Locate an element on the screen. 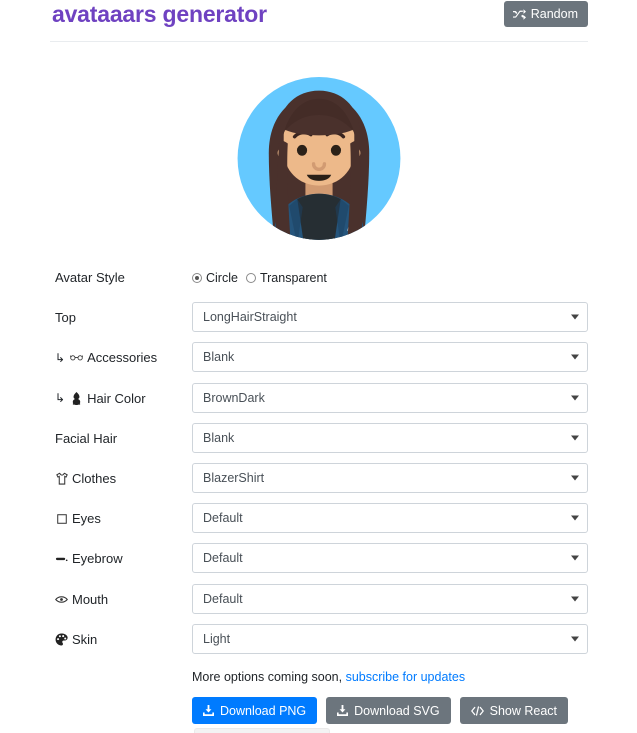 The width and height of the screenshot is (637, 733). form-row-skin: Skin Light is located at coordinates (318, 643).